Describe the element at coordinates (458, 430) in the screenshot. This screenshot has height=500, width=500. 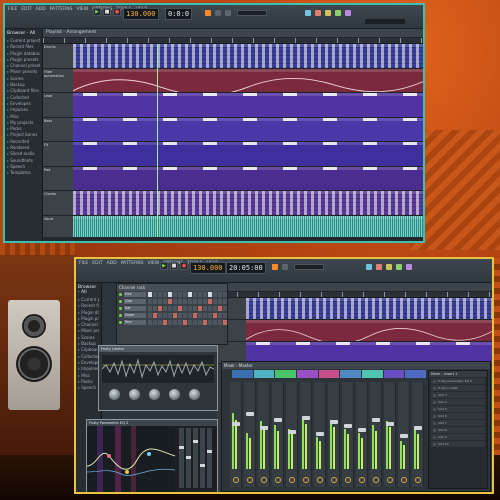
I see `effect-slot: Slot 8` at that location.